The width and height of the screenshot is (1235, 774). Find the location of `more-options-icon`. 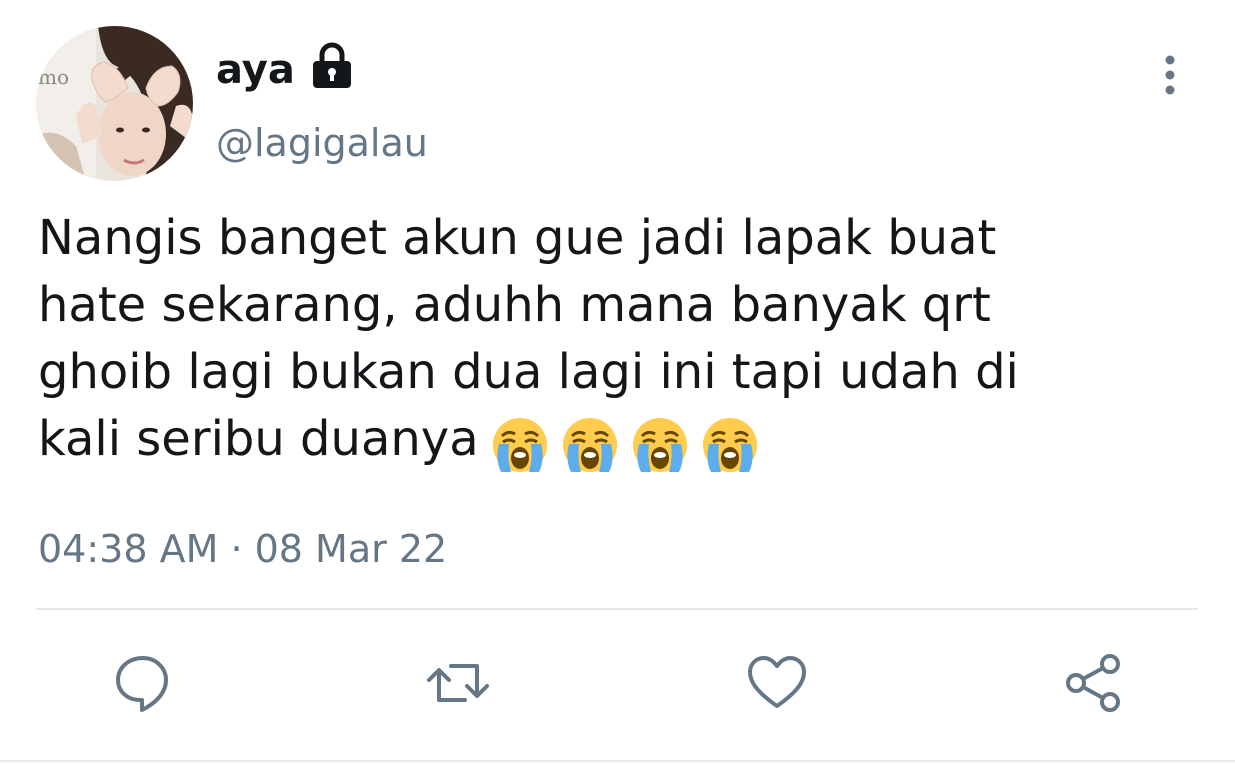

more-options-icon is located at coordinates (1170, 75).